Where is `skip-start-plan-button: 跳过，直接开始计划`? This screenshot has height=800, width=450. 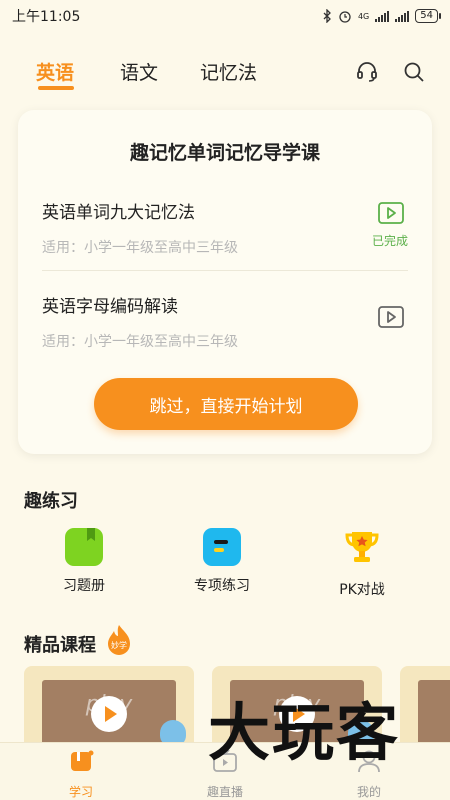
skip-start-plan-button: 跳过，直接开始计划 is located at coordinates (226, 404).